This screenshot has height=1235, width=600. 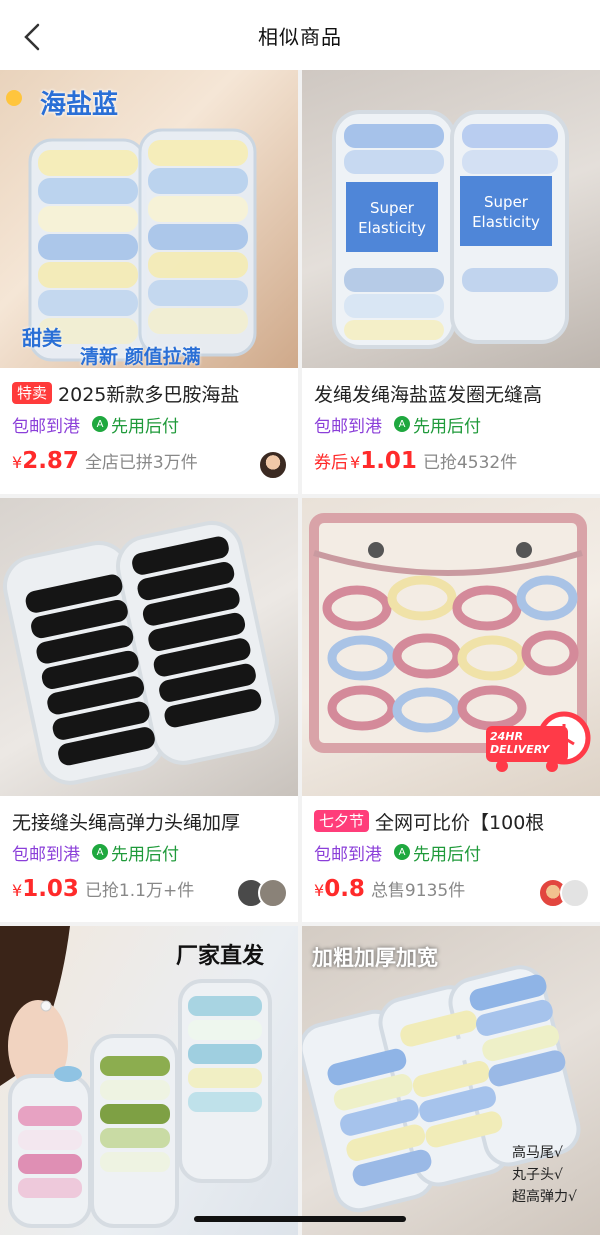 I want to click on sold-count: 已抢4532件, so click(x=470, y=463).